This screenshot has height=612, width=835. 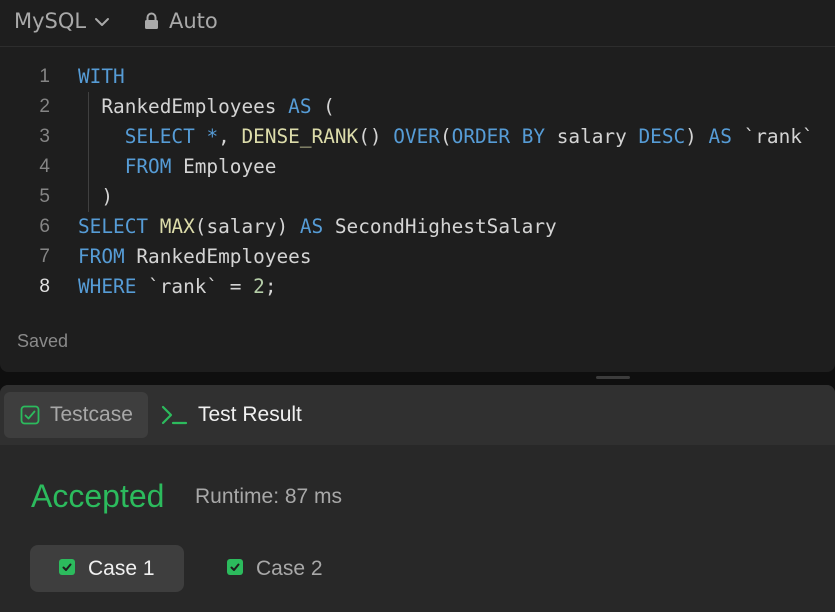 What do you see at coordinates (44, 106) in the screenshot?
I see `line-number: 2` at bounding box center [44, 106].